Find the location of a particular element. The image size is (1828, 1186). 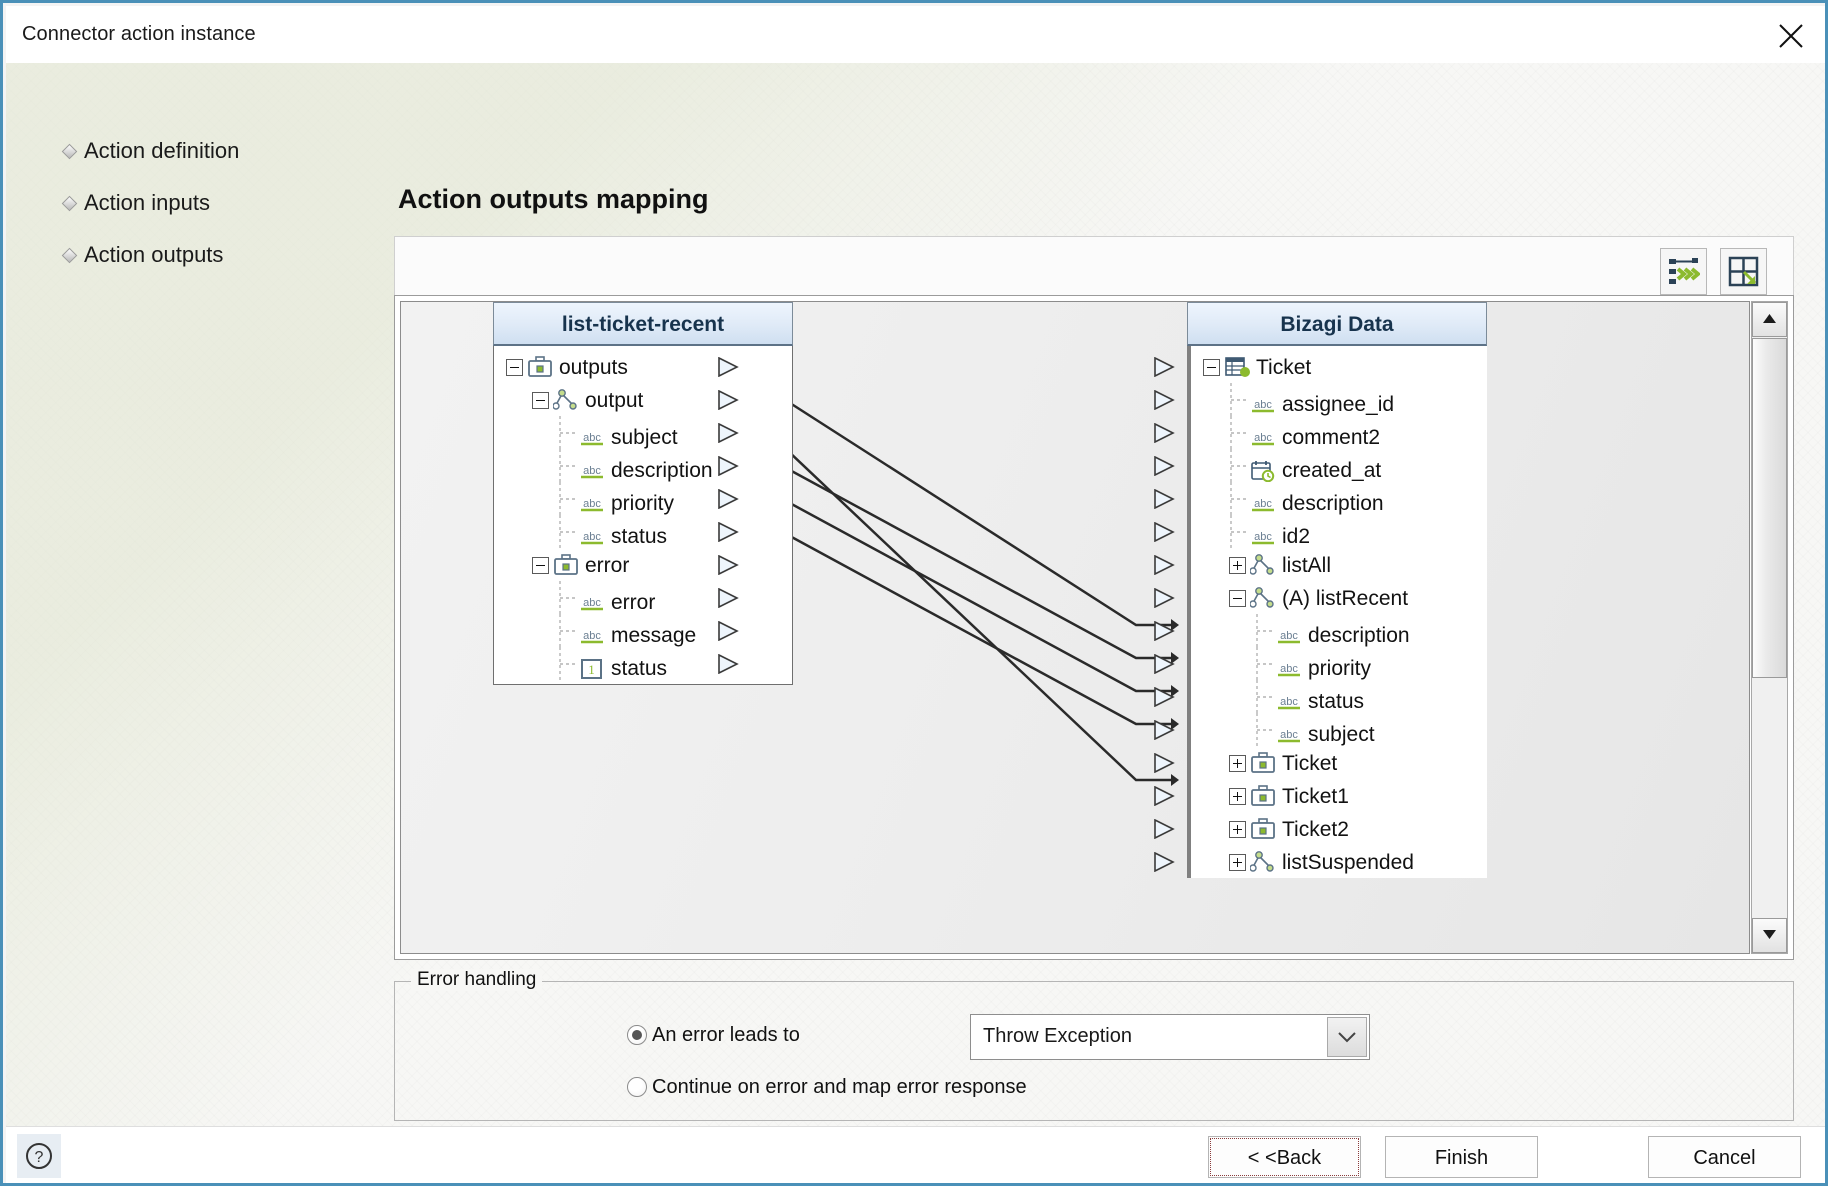

scroll-down-icon is located at coordinates (1769, 935).